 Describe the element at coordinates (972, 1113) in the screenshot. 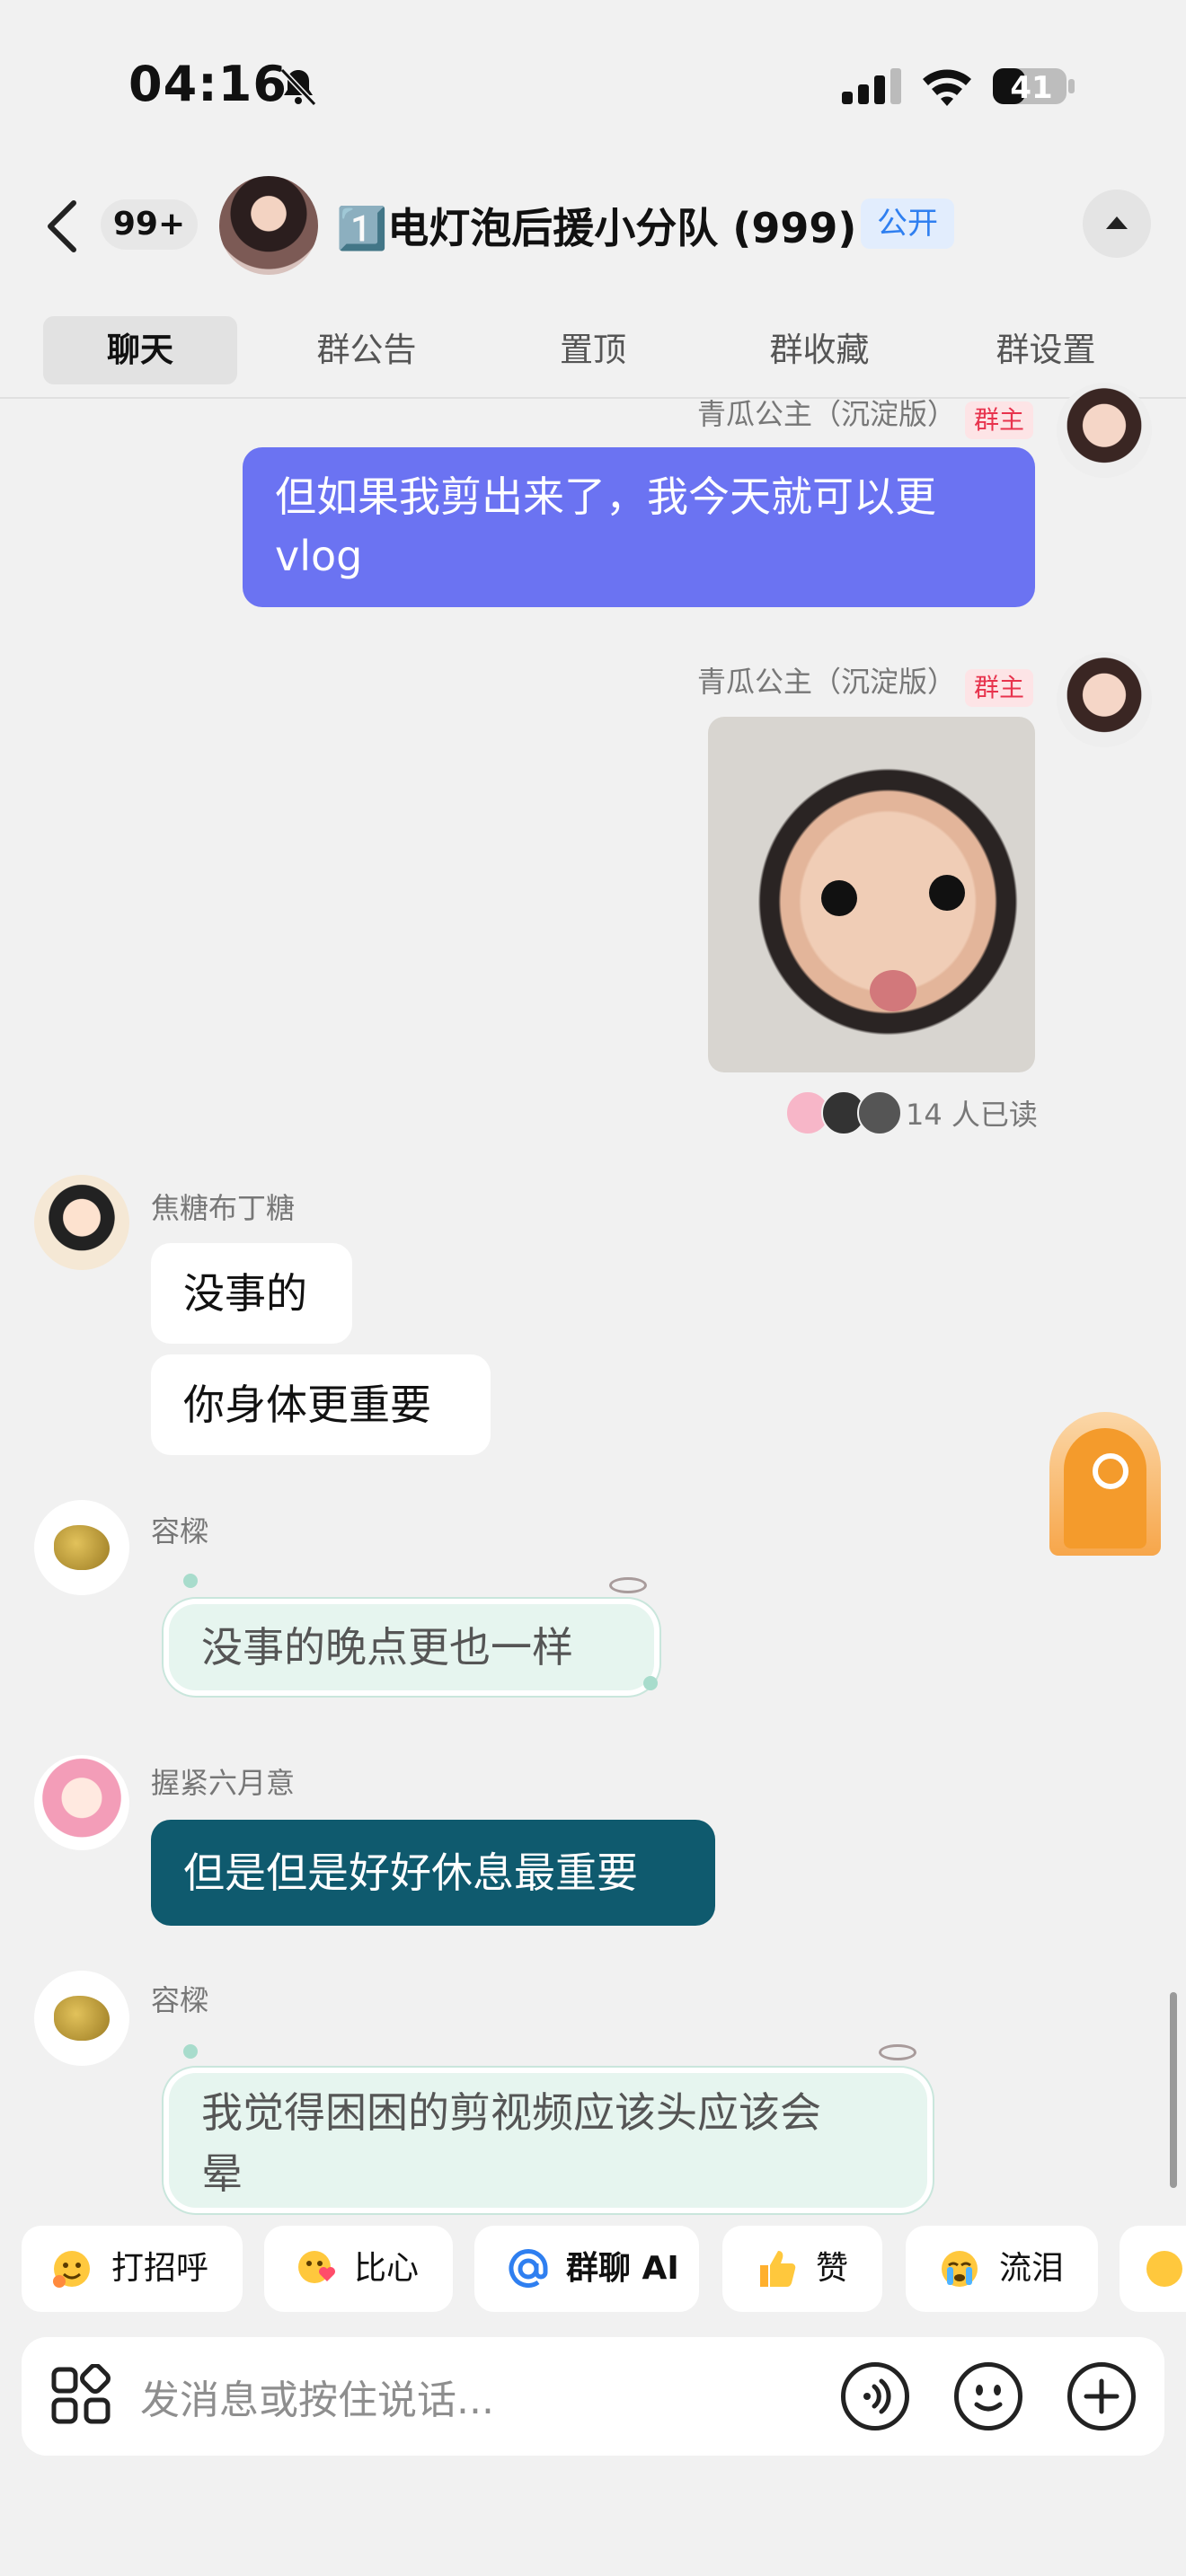

I see `read-receipt: 14 人已读` at that location.